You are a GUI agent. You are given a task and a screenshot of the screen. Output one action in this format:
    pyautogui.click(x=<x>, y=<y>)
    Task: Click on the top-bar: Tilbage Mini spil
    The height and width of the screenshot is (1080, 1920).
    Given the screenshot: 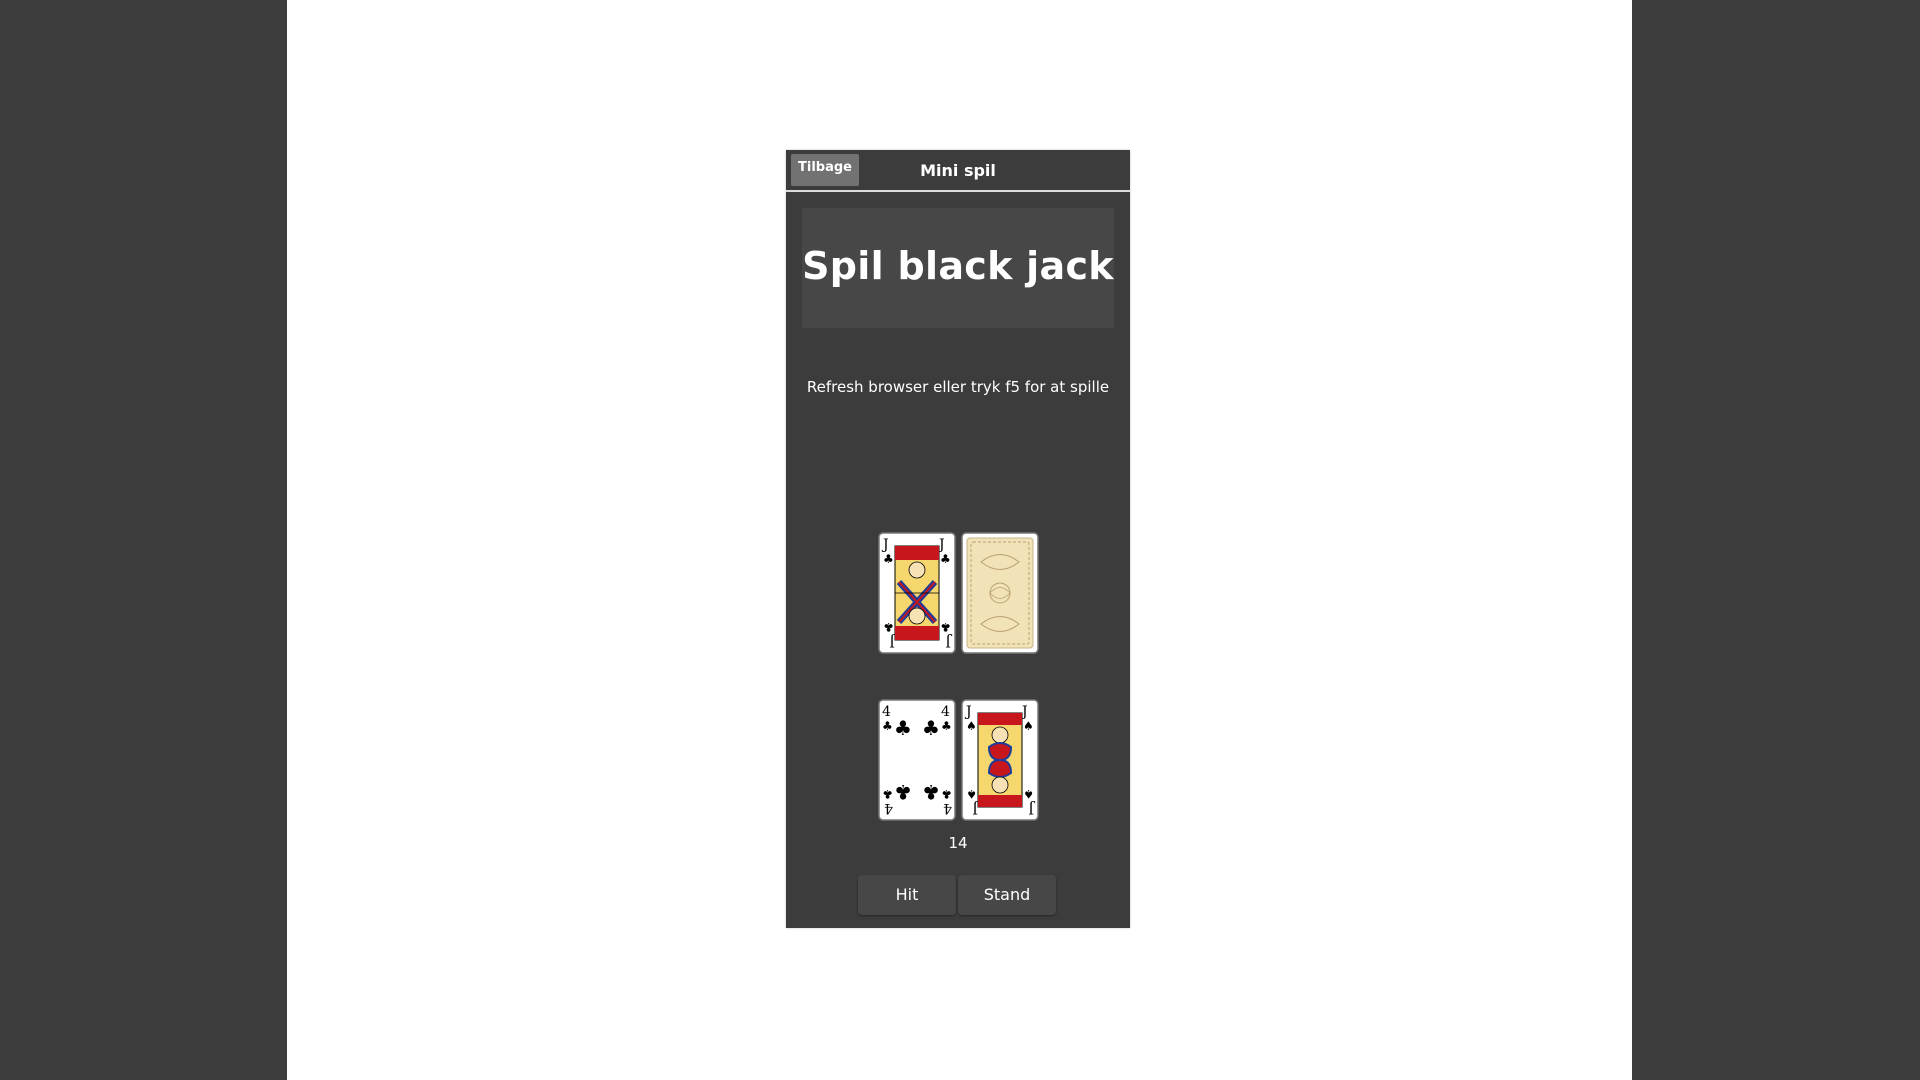 What is the action you would take?
    pyautogui.click(x=958, y=171)
    